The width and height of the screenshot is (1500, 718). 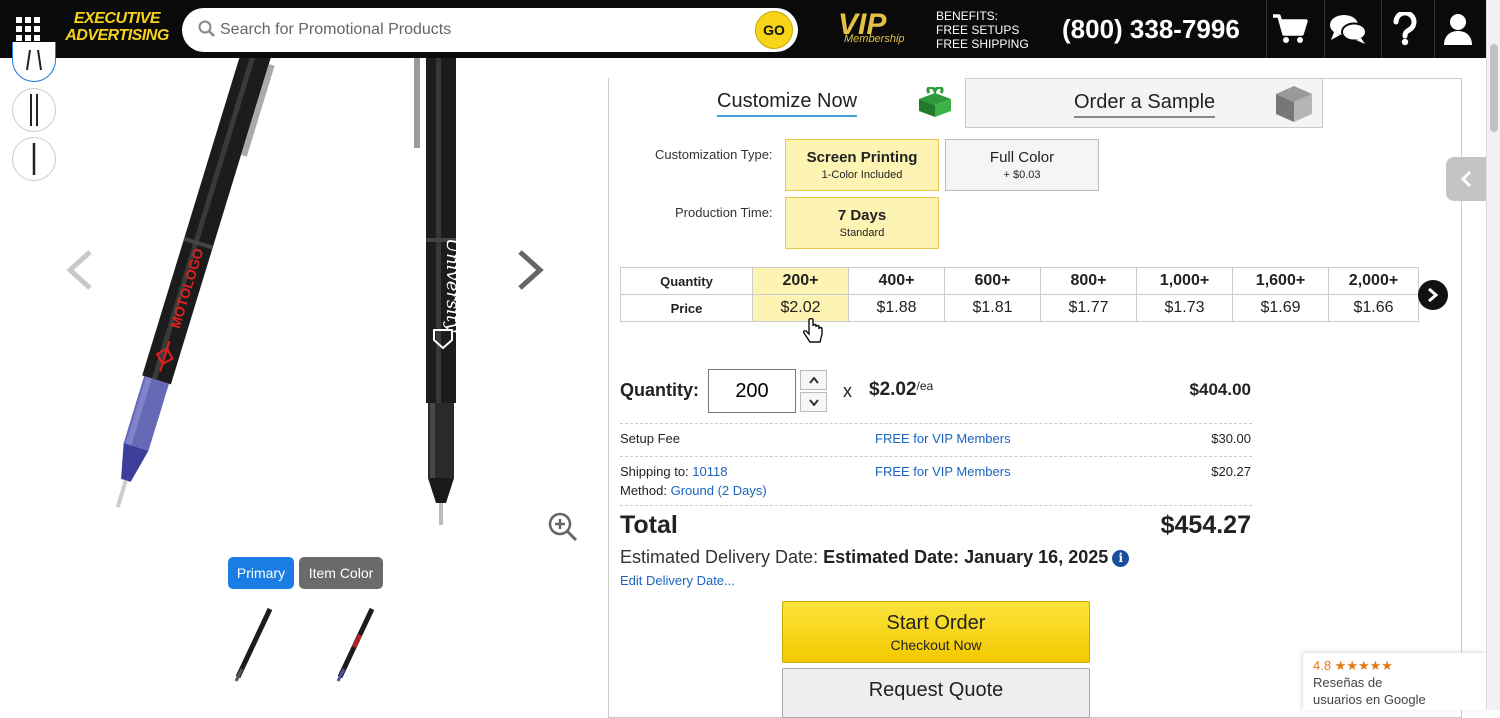 I want to click on production-time-label: Production Time:, so click(x=724, y=212).